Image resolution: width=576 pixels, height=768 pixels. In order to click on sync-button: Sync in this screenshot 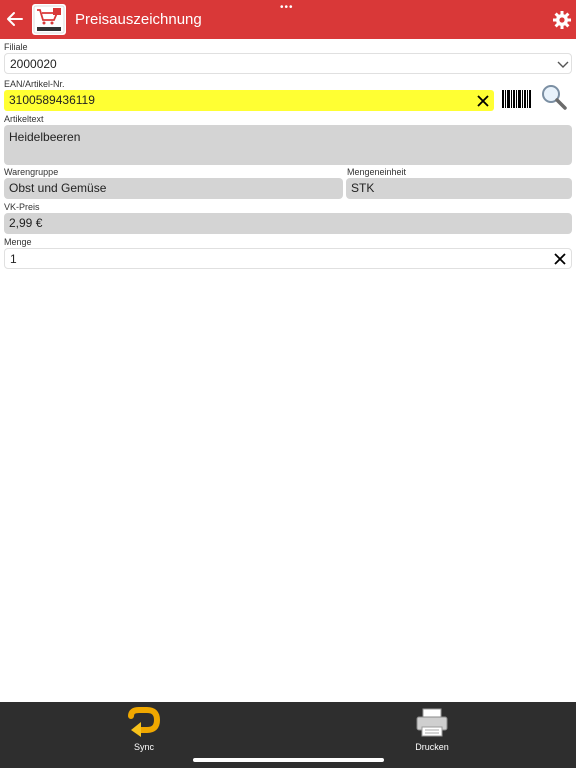, I will do `click(144, 729)`.